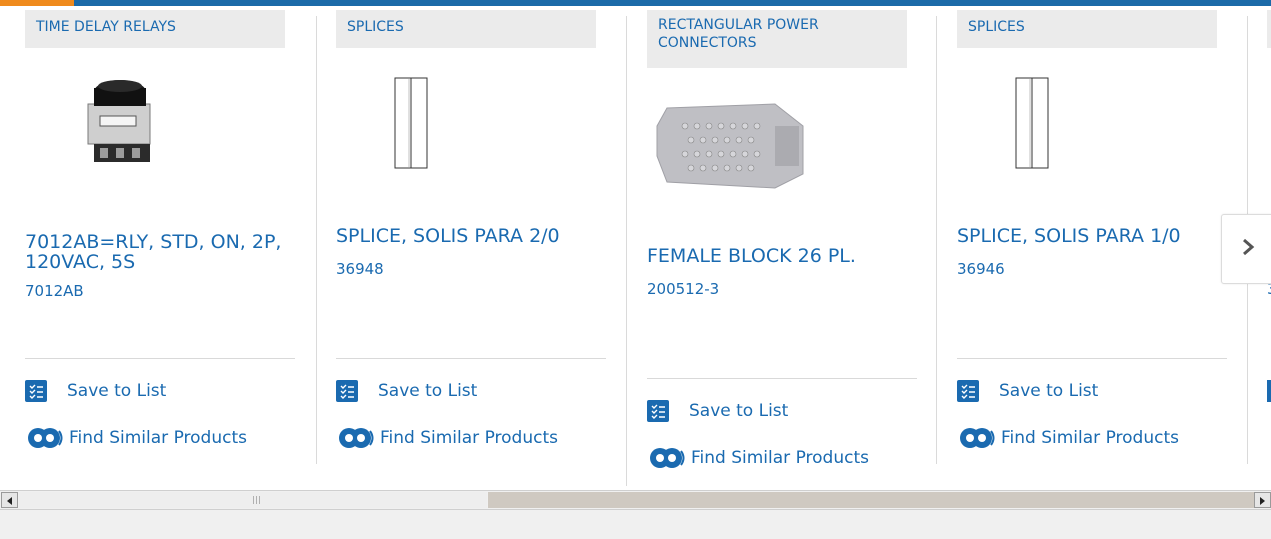 The image size is (1271, 539). Describe the element at coordinates (635, 524) in the screenshot. I see `page-footer-area` at that location.